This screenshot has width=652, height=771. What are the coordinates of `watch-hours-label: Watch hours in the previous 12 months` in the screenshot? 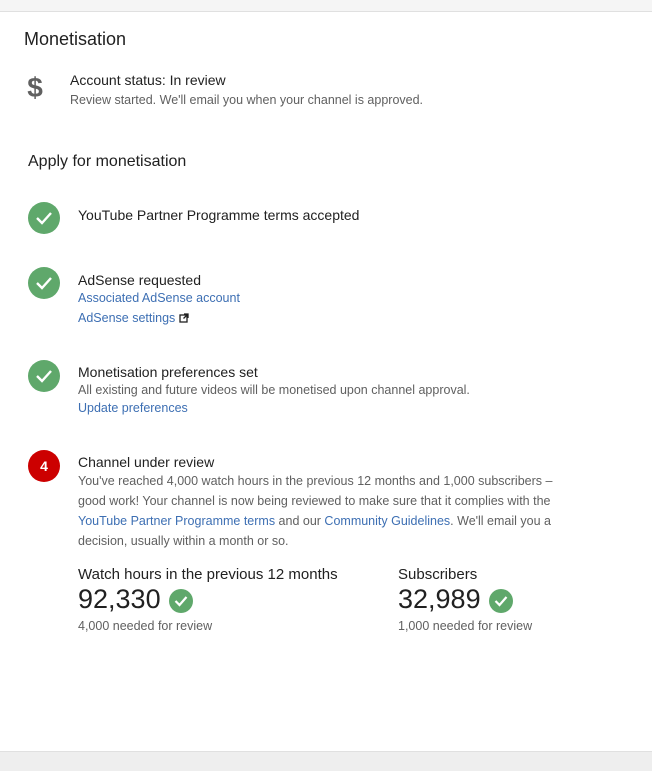 It's located at (208, 574).